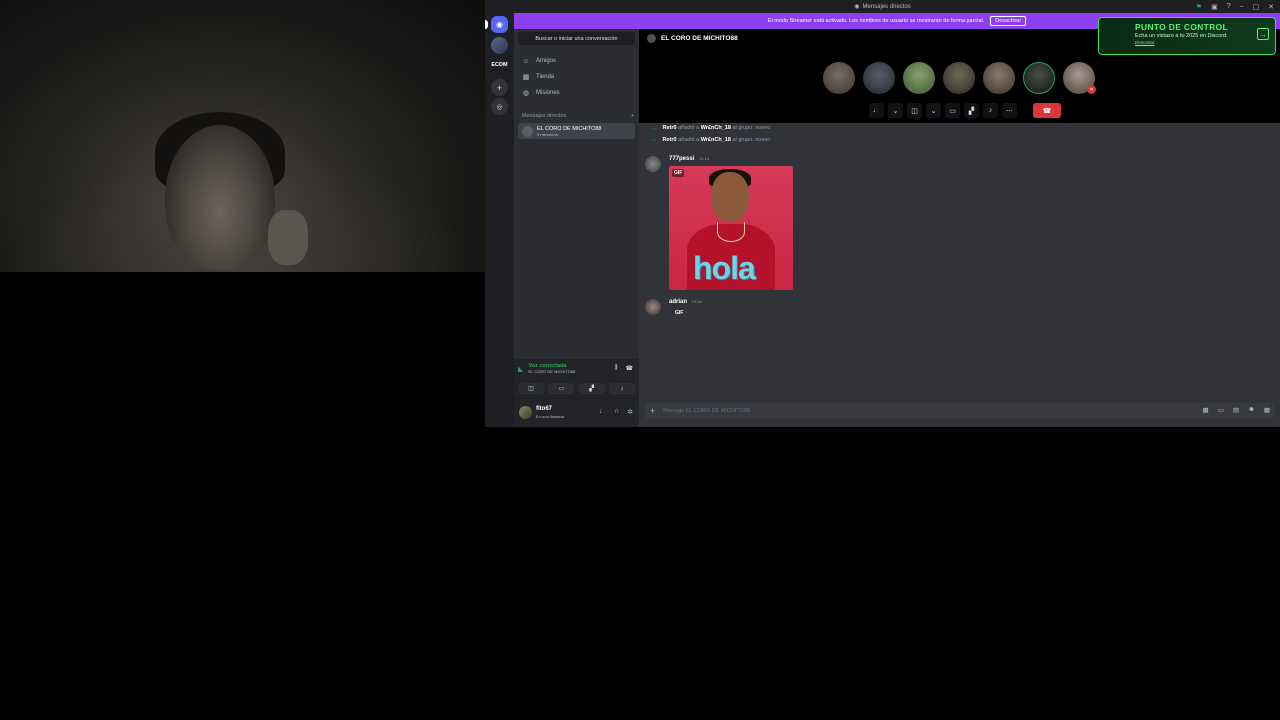  What do you see at coordinates (548, 93) in the screenshot?
I see `nav-quests-label: Misiones` at bounding box center [548, 93].